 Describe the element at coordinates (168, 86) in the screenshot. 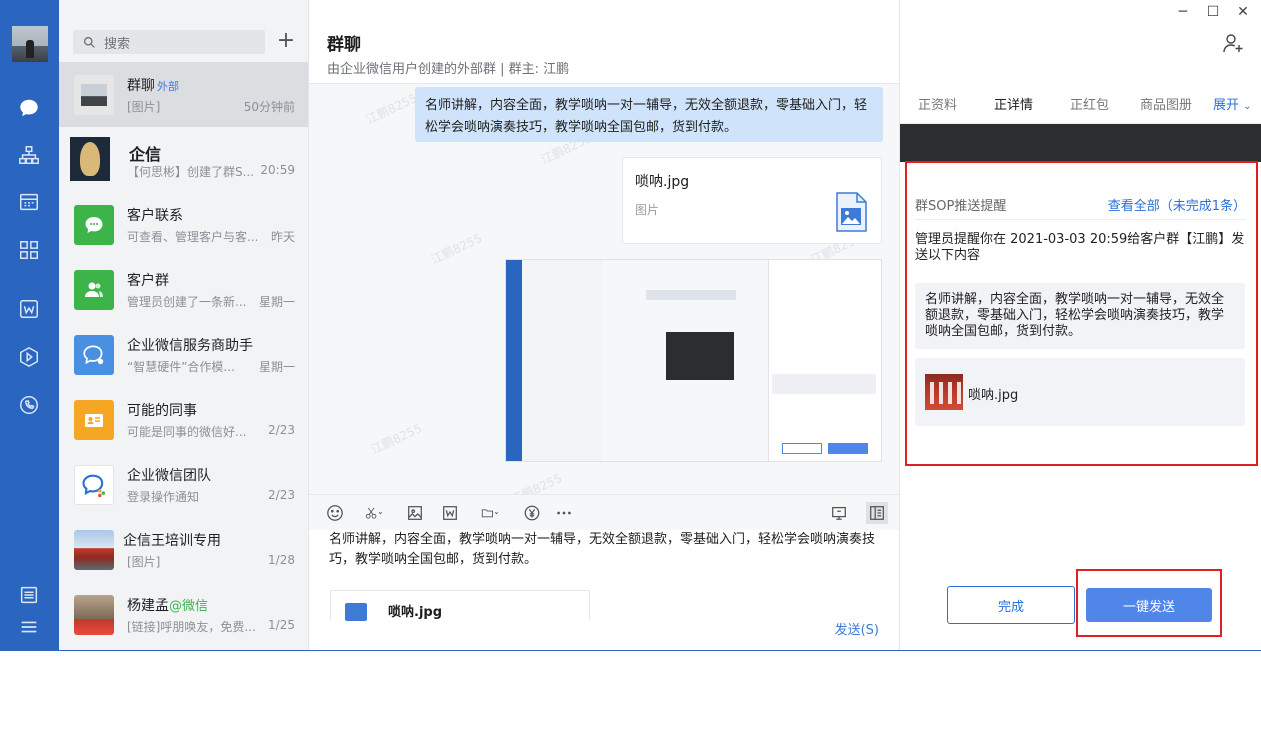

I see `external-tag: 外部` at that location.